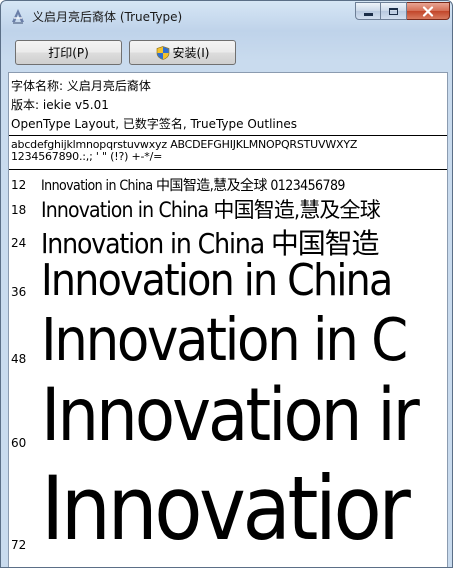 Image resolution: width=453 pixels, height=568 pixels. Describe the element at coordinates (81, 86) in the screenshot. I see `font-name-line: 字体名称: 义启月亮后裔体` at that location.